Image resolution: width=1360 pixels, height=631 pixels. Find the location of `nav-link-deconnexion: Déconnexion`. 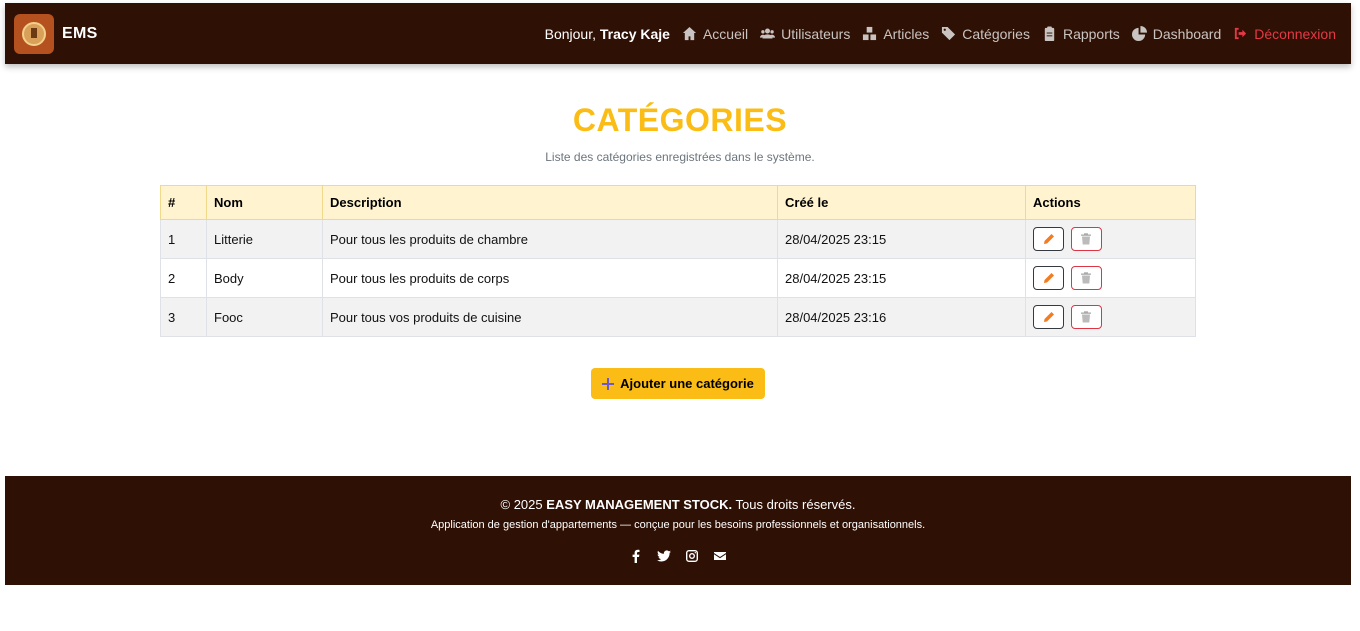

nav-link-deconnexion: Déconnexion is located at coordinates (1284, 34).